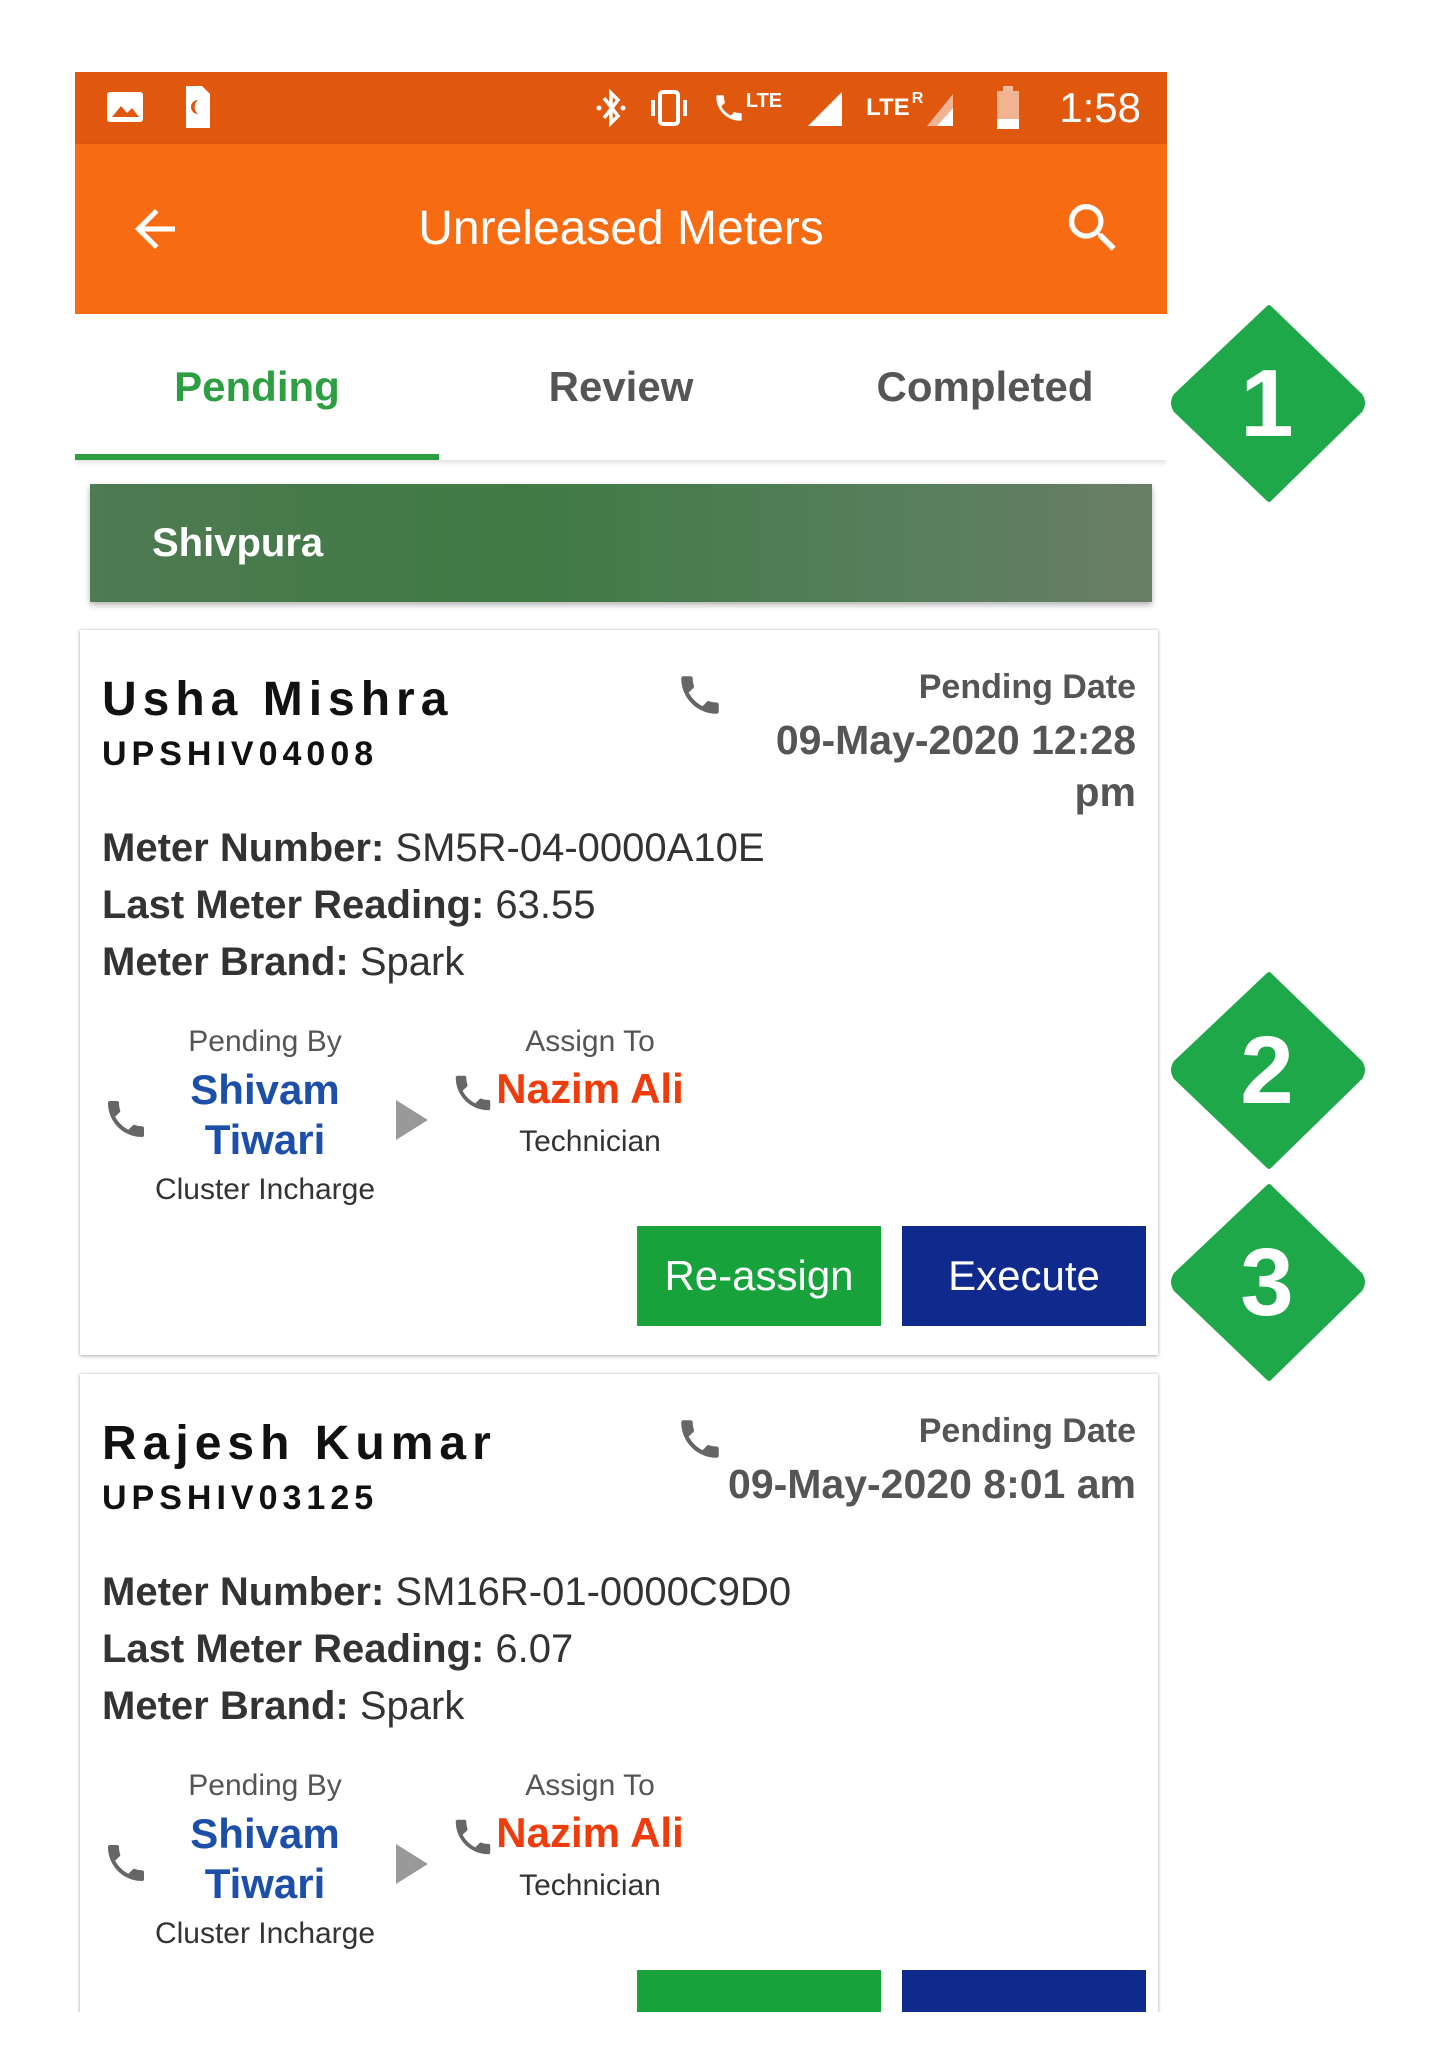  I want to click on consumer-name: Rajesh Kumar, so click(299, 1443).